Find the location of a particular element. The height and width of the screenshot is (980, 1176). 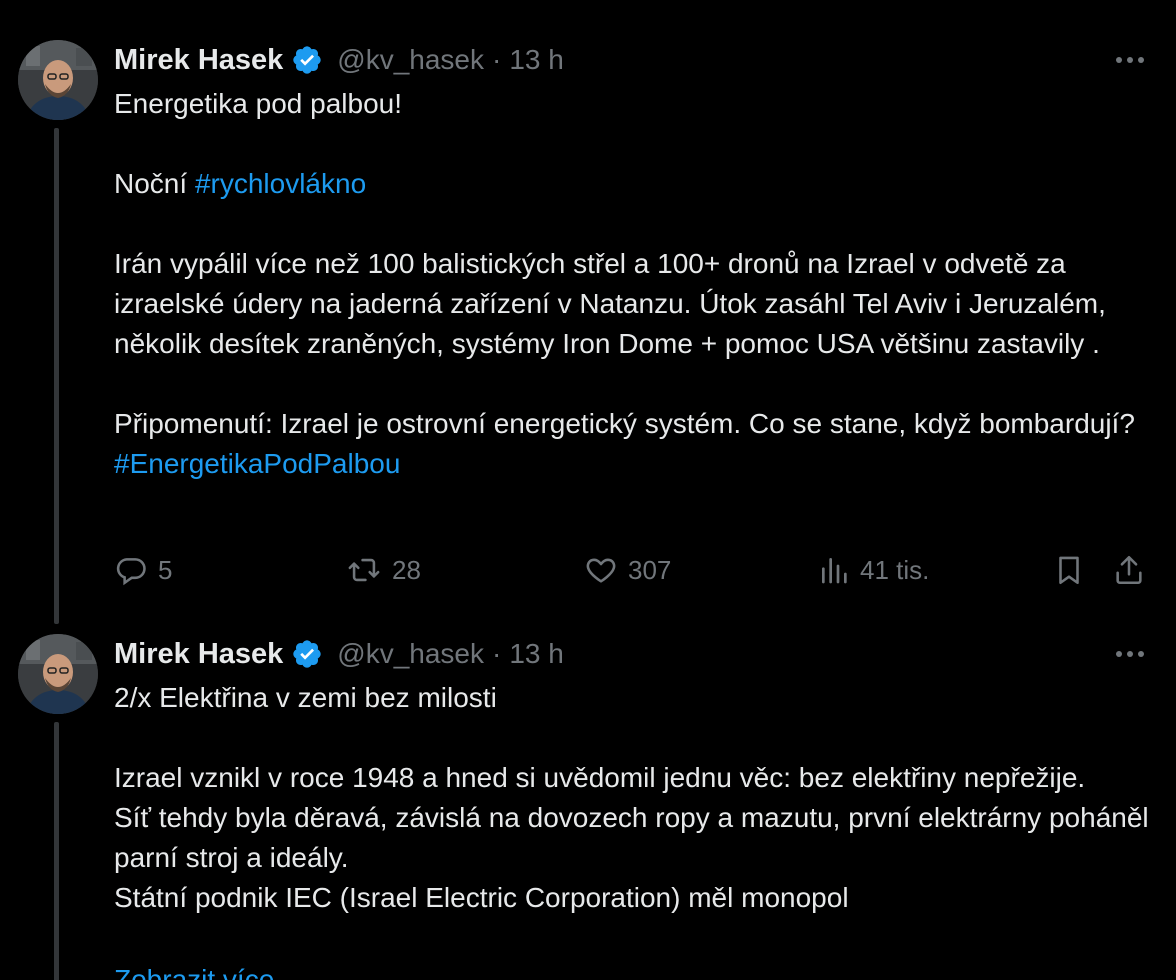

like-button: 307 is located at coordinates (627, 570).